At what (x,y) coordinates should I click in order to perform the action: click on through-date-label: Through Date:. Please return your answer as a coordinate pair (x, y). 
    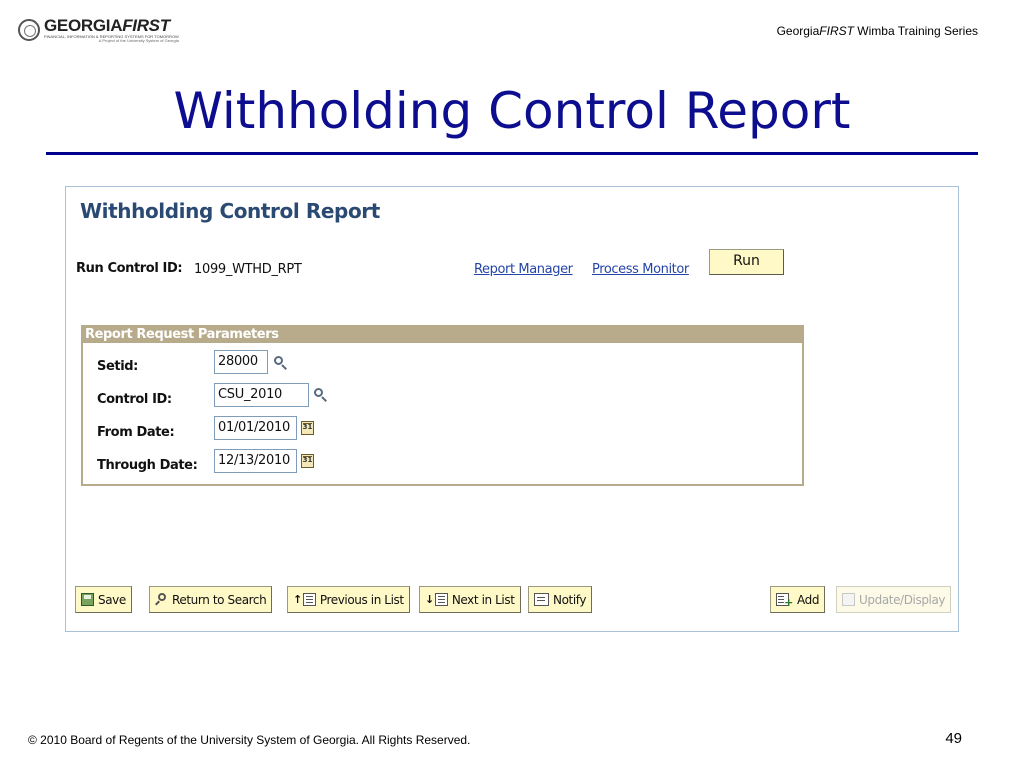
    Looking at the image, I should click on (147, 465).